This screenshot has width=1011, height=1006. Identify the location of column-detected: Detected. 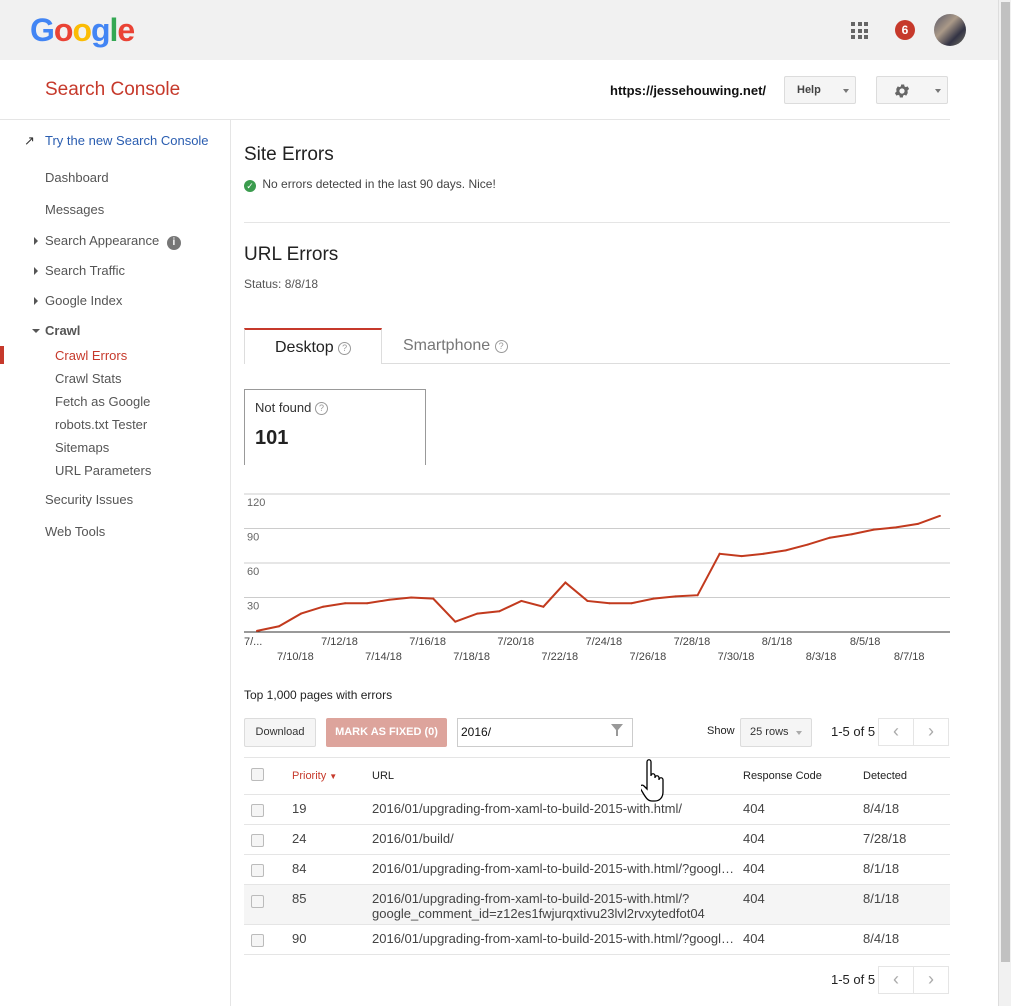
(885, 776).